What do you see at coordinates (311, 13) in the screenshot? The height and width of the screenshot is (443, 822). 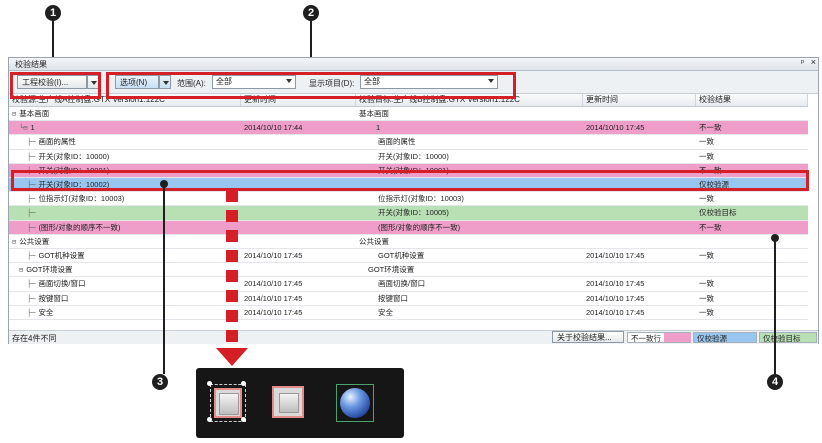 I see `callout-2: 2` at bounding box center [311, 13].